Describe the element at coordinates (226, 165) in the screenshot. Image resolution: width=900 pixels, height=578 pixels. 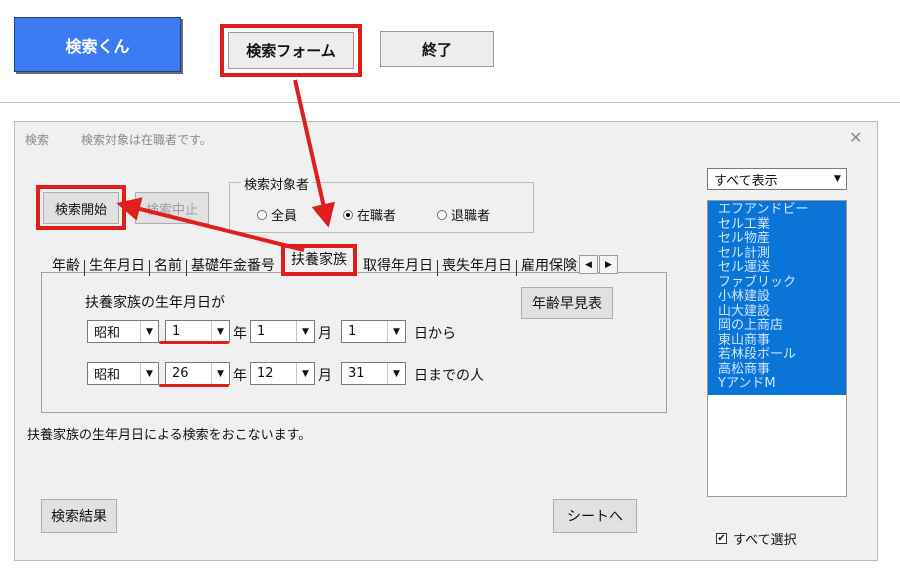
I see `annotation-arrows` at that location.